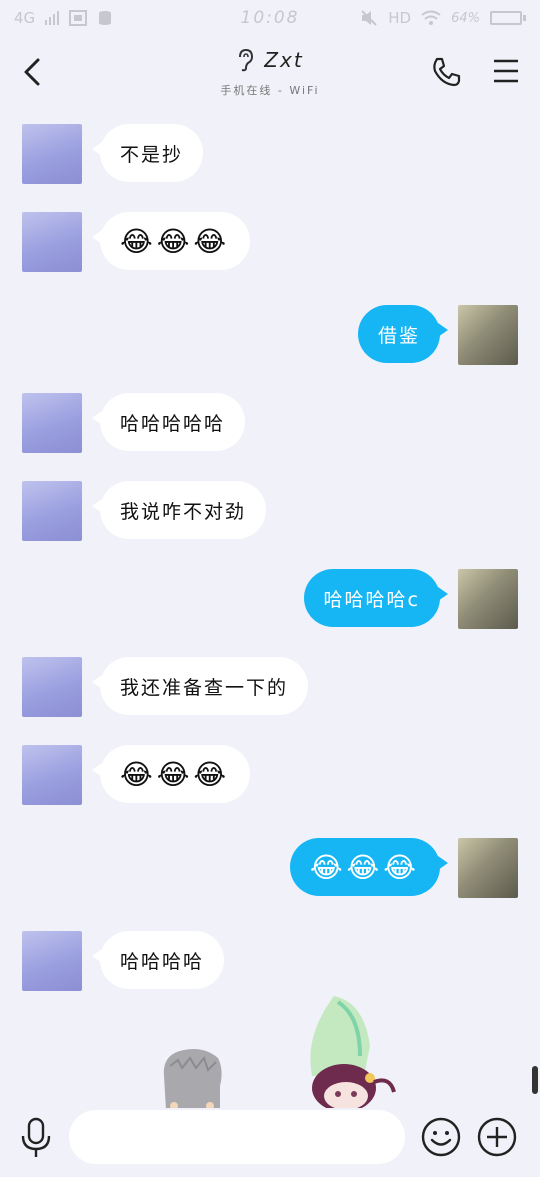  What do you see at coordinates (353, 1053) in the screenshot?
I see `green-character-sticker` at bounding box center [353, 1053].